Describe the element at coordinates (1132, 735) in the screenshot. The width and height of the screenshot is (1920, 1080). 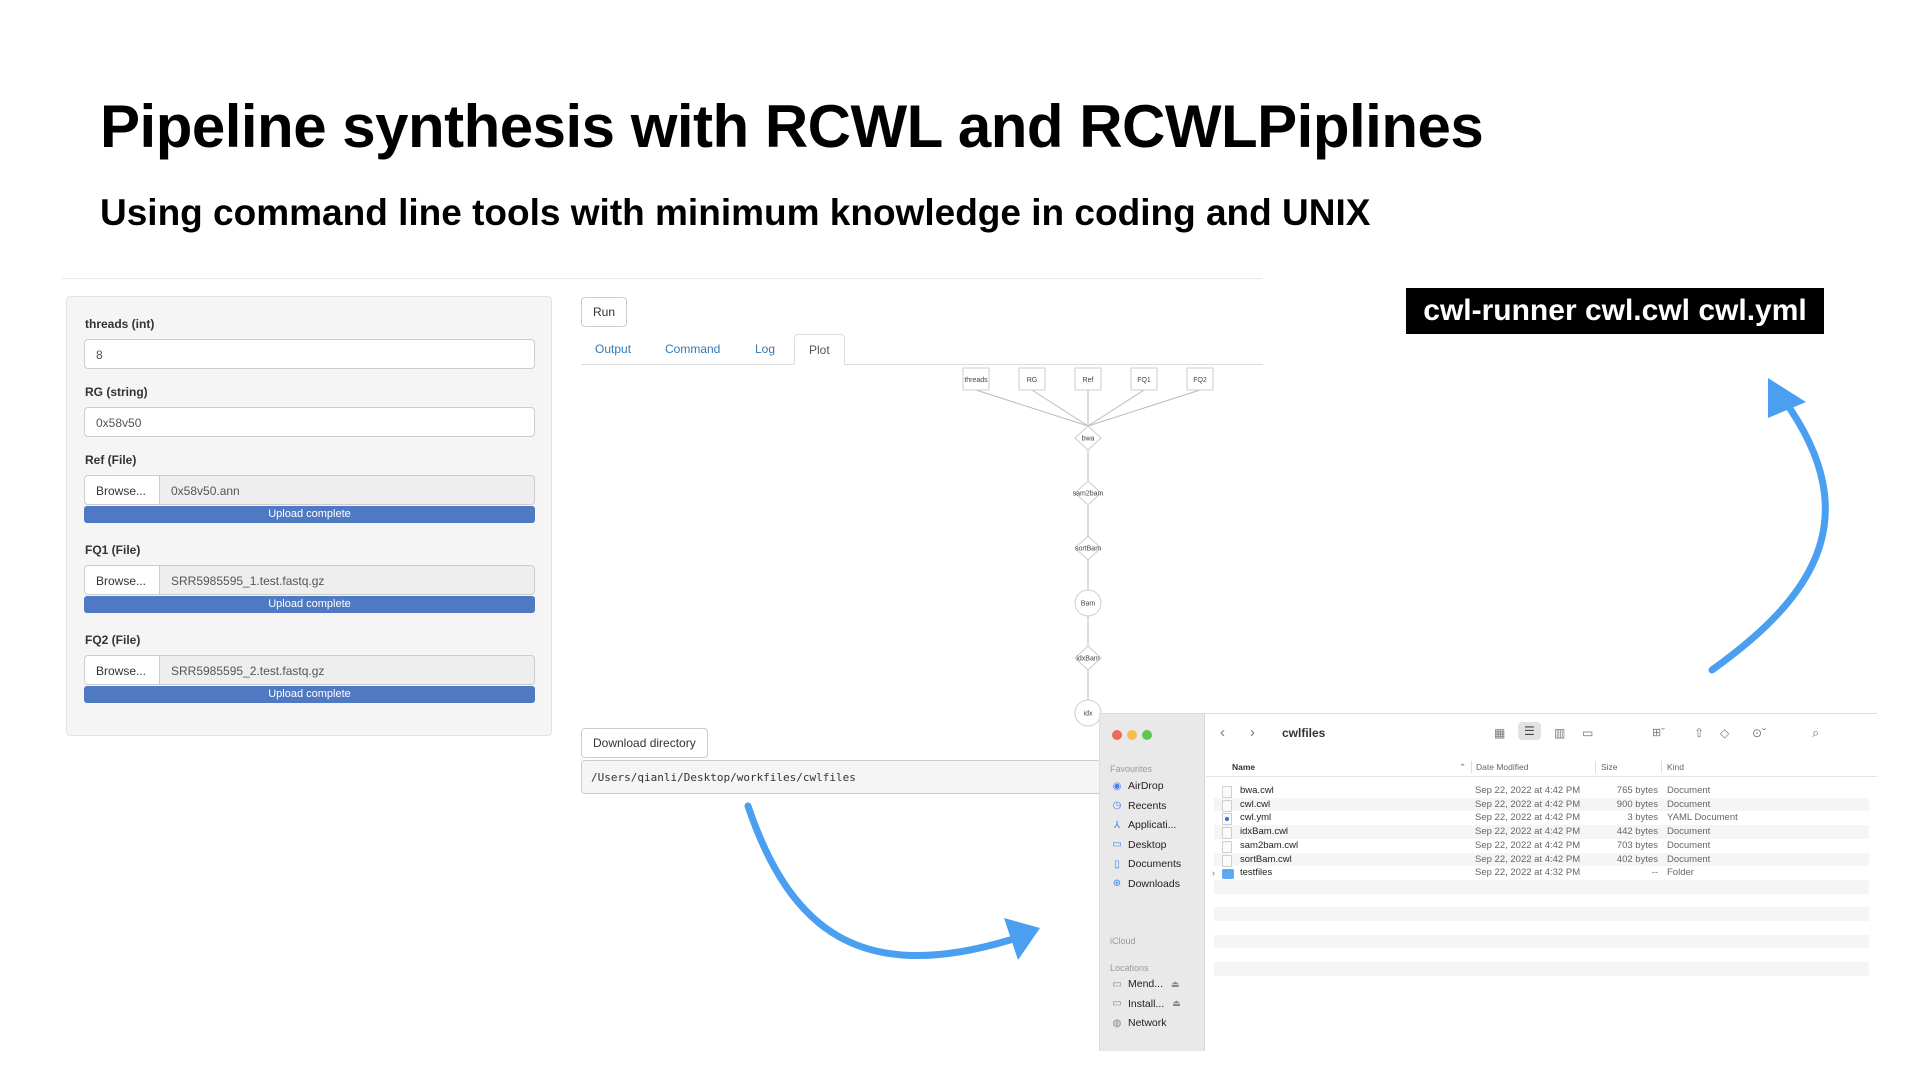
I see `minimize-window-icon` at that location.